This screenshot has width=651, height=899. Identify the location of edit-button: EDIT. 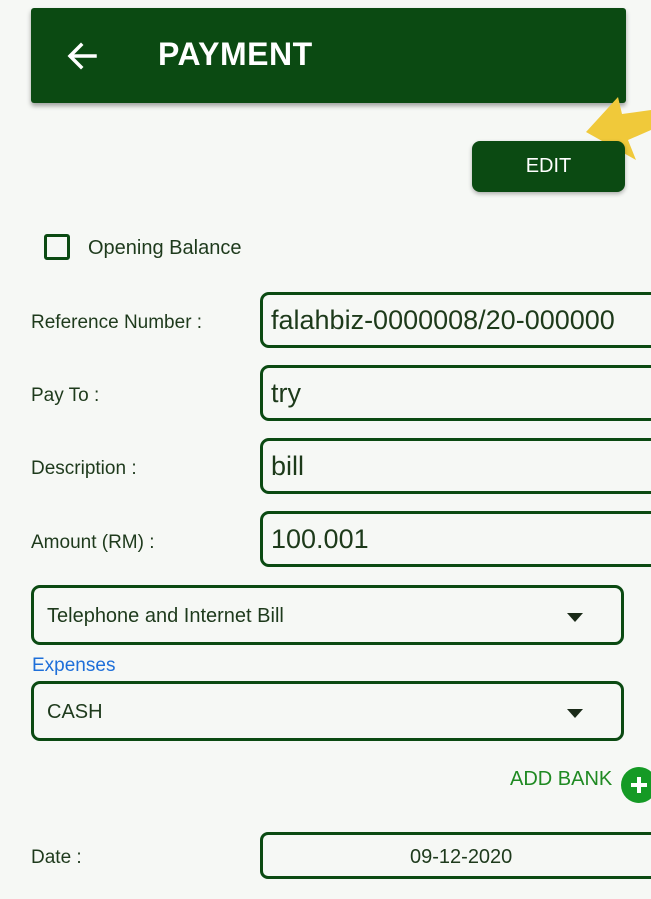
(548, 166).